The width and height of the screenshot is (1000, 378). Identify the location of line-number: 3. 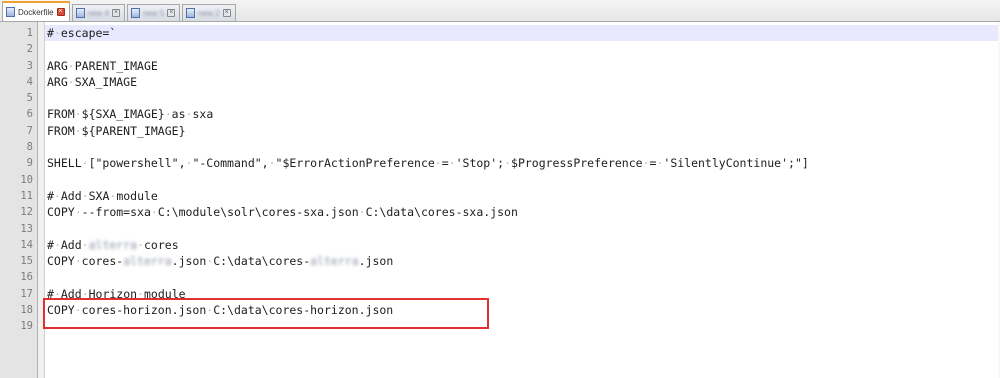
(29, 65).